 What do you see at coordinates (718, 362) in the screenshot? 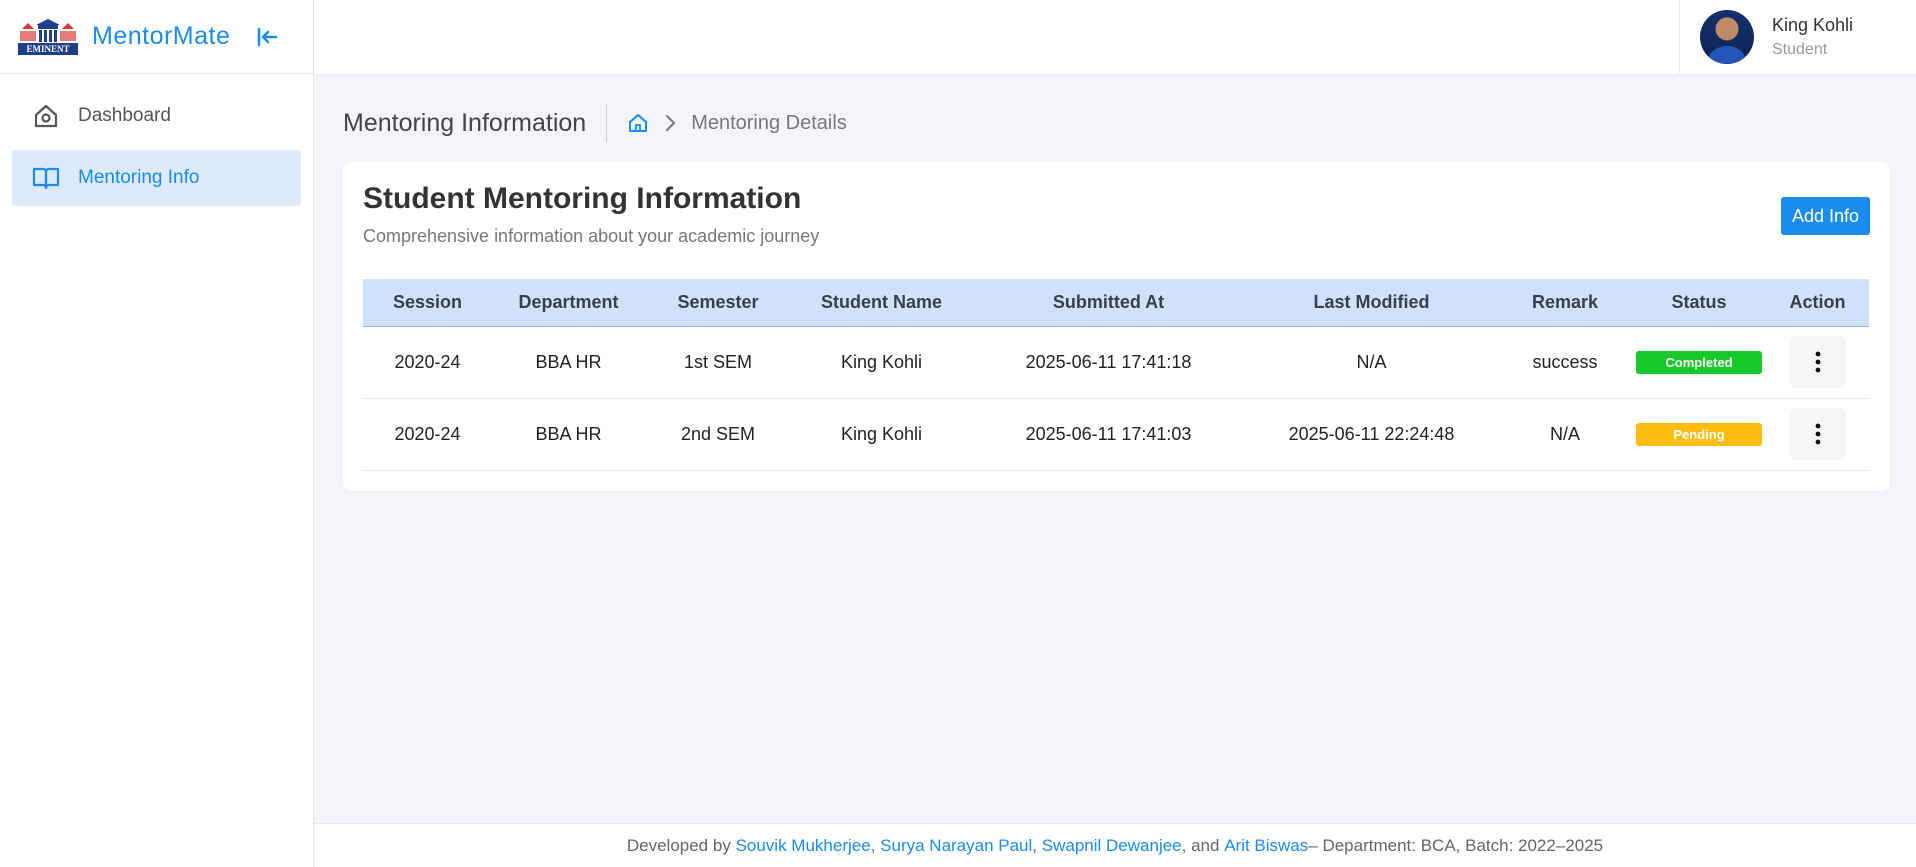
I see `cell-semester: 1st SEM` at bounding box center [718, 362].